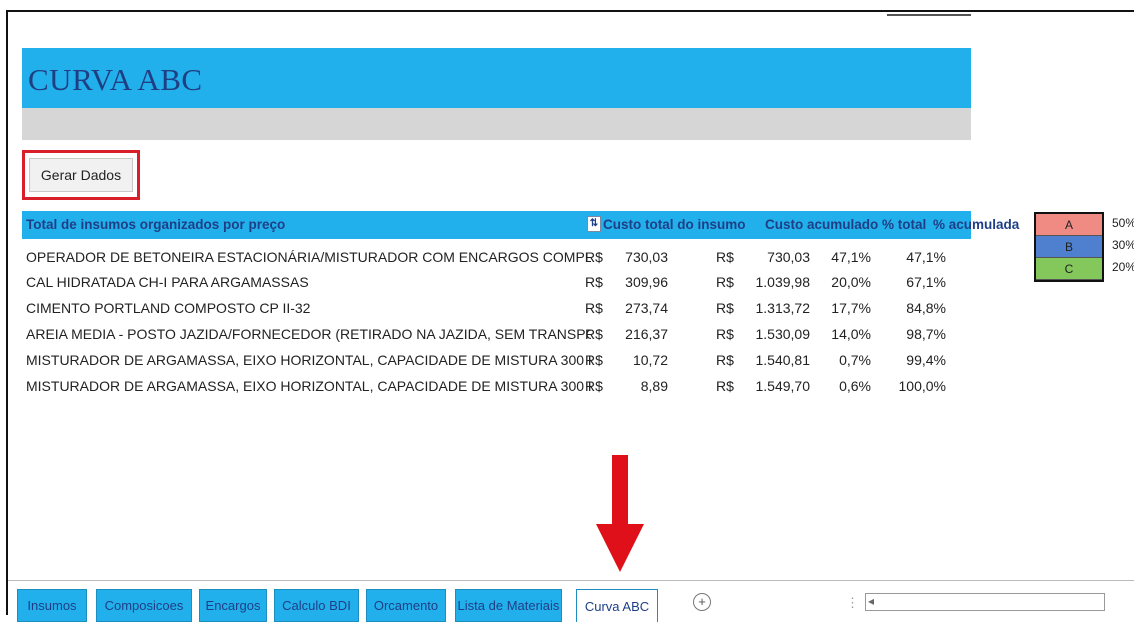  Describe the element at coordinates (904, 224) in the screenshot. I see `header-pct: % total` at that location.